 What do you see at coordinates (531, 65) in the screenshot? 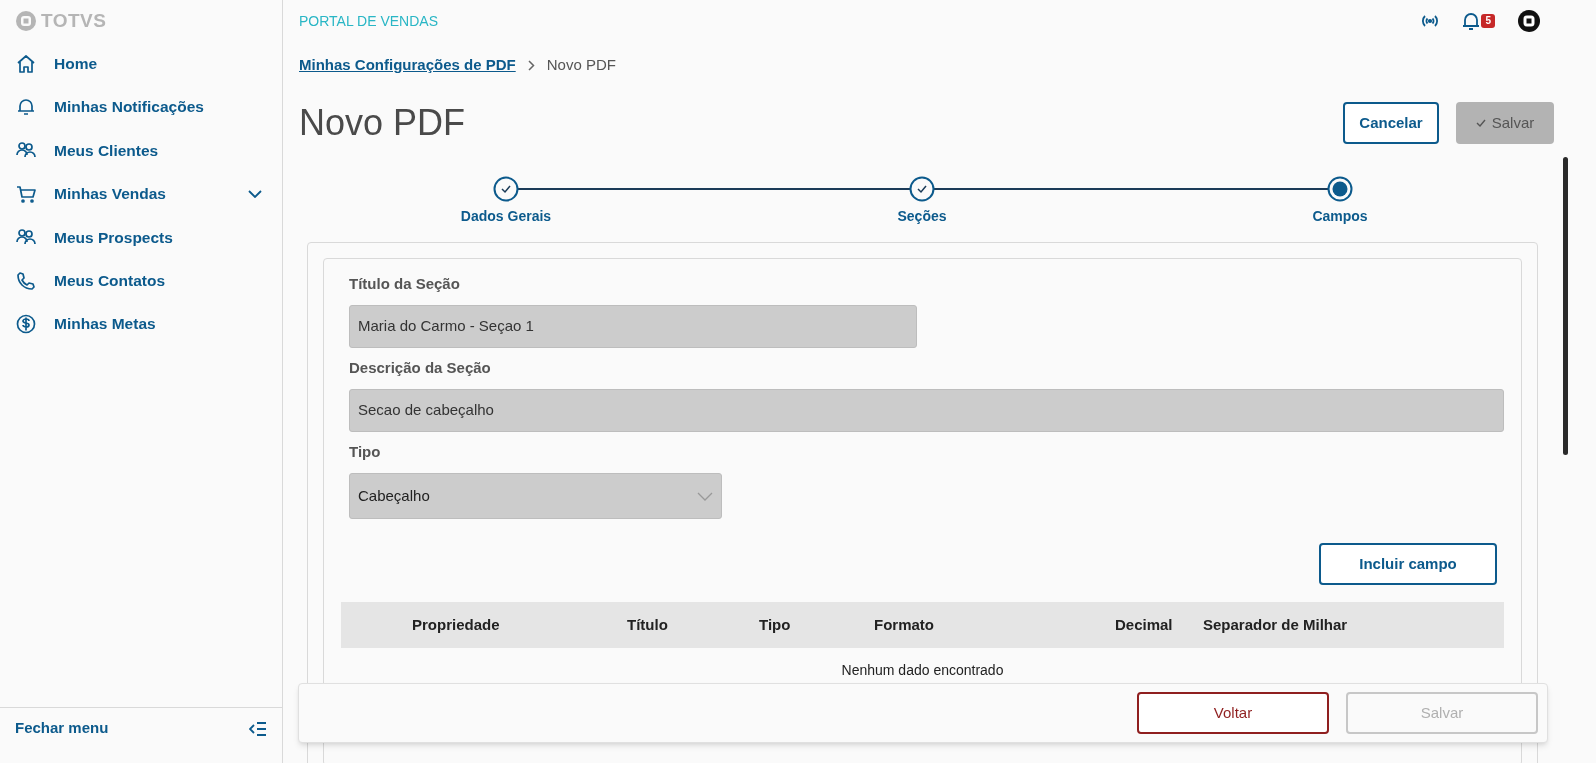
I see `chevron-right-icon` at bounding box center [531, 65].